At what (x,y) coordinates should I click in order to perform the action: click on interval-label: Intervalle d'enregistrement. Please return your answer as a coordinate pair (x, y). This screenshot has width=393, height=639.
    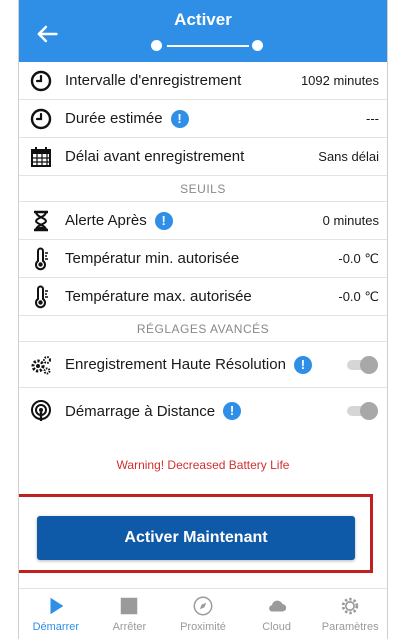
    Looking at the image, I should click on (153, 80).